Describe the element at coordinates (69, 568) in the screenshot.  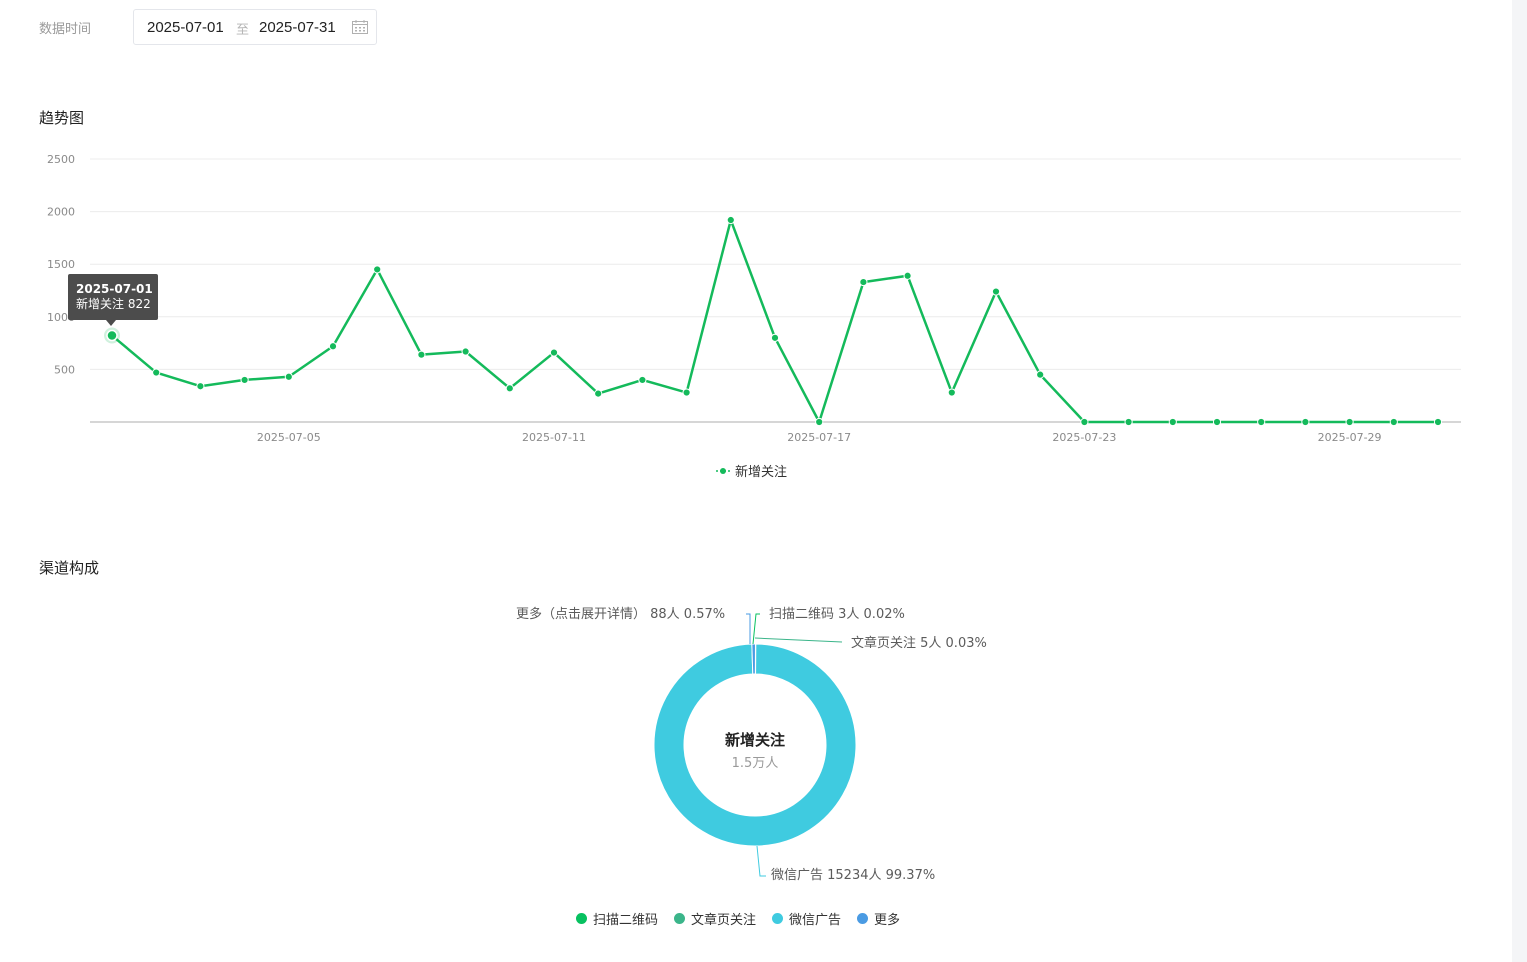
I see `channel-section-title: 渠道构成` at that location.